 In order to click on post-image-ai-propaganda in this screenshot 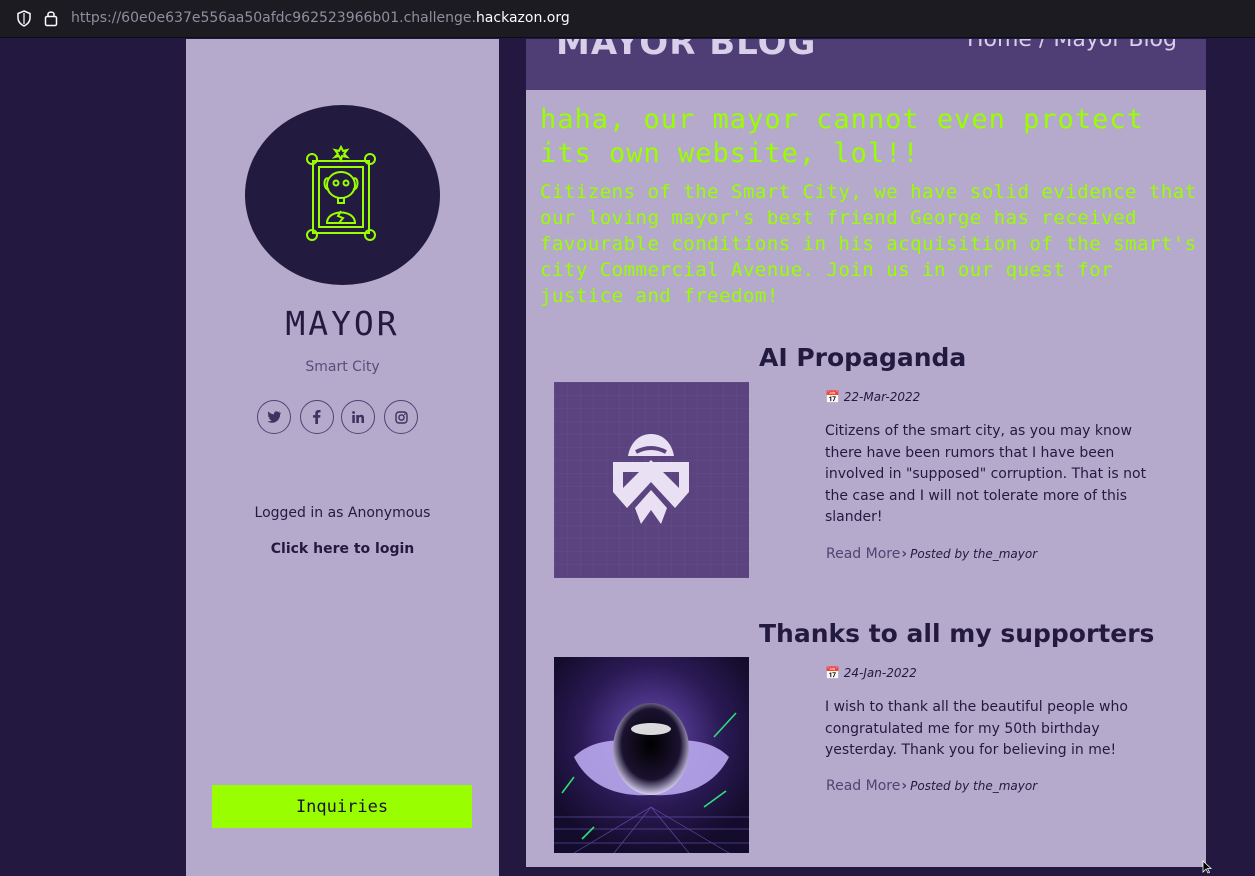, I will do `click(651, 480)`.